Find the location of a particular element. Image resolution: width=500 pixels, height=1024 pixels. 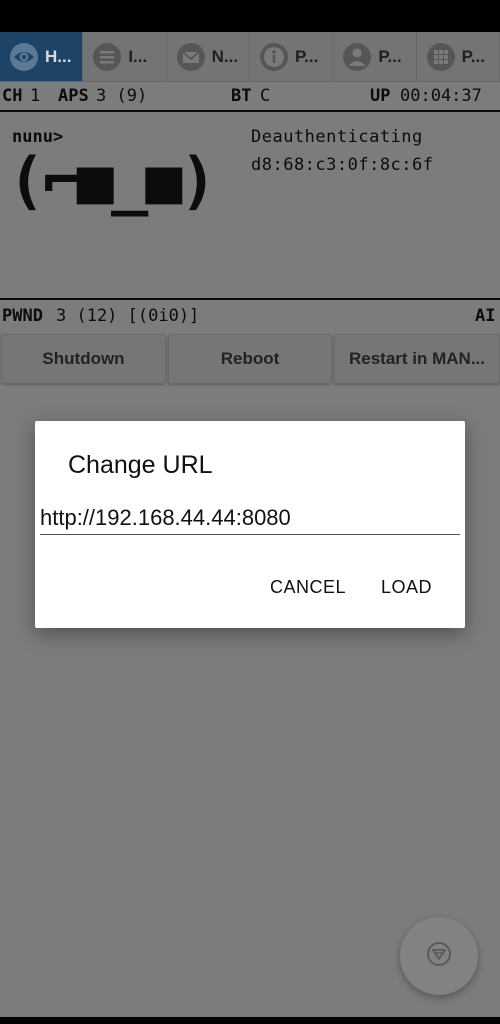

pwnd-label: PWND is located at coordinates (22, 316).